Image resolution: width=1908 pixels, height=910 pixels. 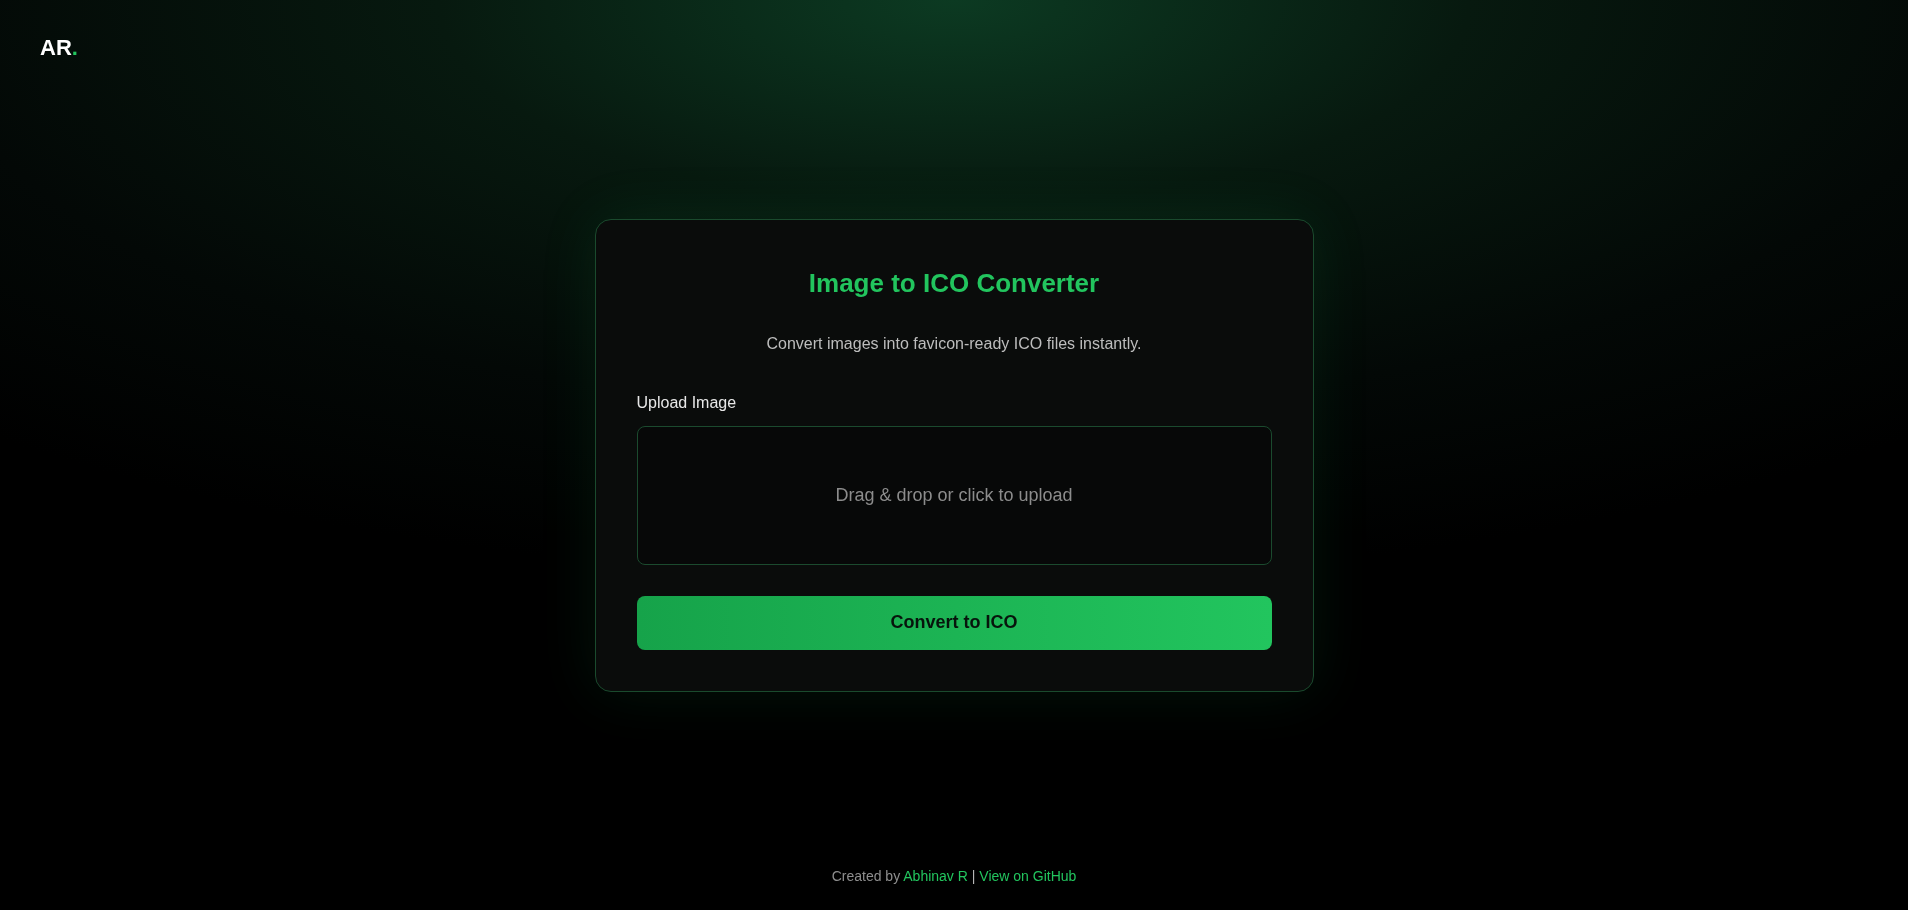 What do you see at coordinates (954, 495) in the screenshot?
I see `upload-dropzone: Drag & drop or click to upload` at bounding box center [954, 495].